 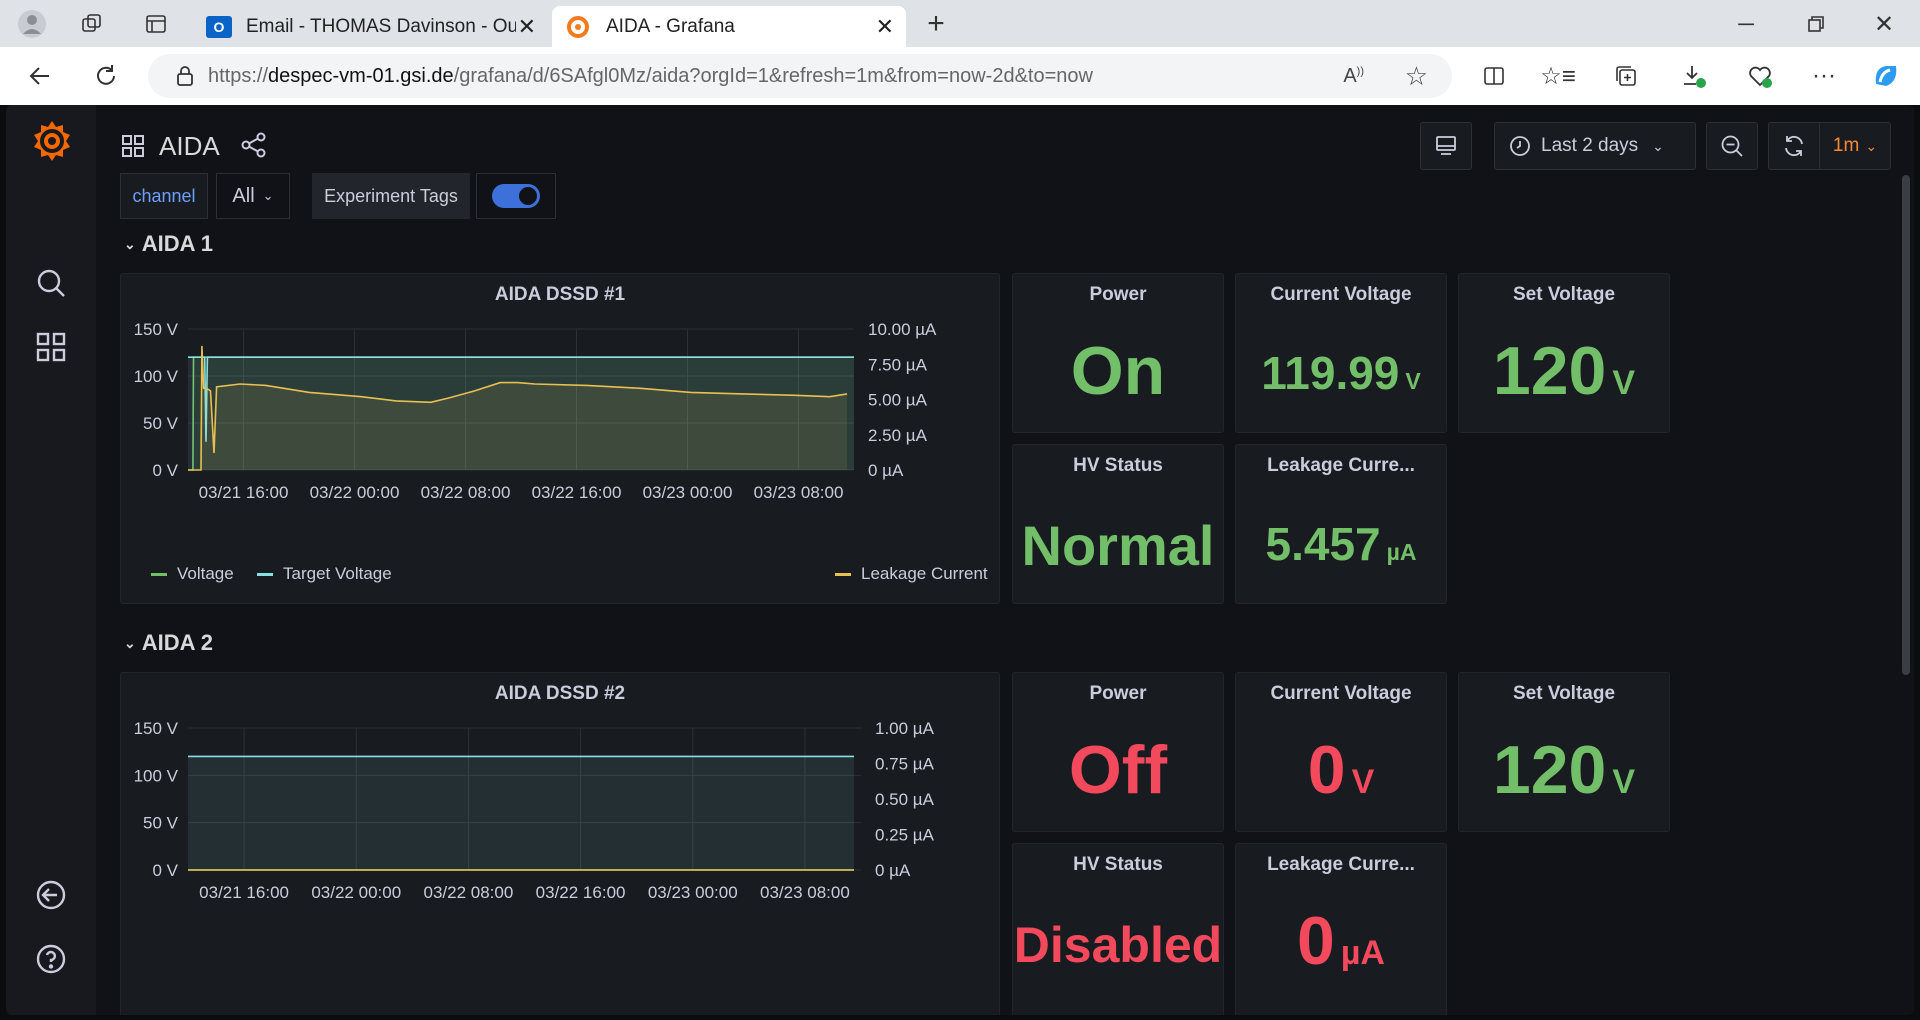 I want to click on outlook-icon: O, so click(x=219, y=26).